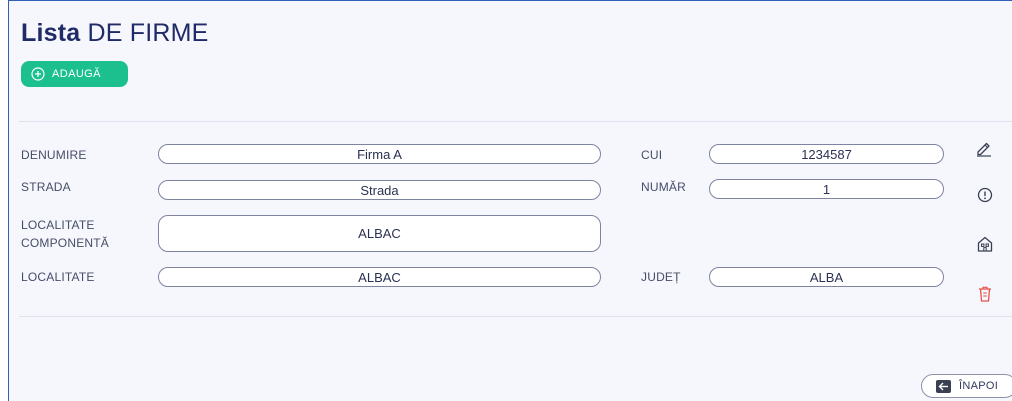 The image size is (1012, 401). I want to click on numar-value: 1, so click(826, 189).